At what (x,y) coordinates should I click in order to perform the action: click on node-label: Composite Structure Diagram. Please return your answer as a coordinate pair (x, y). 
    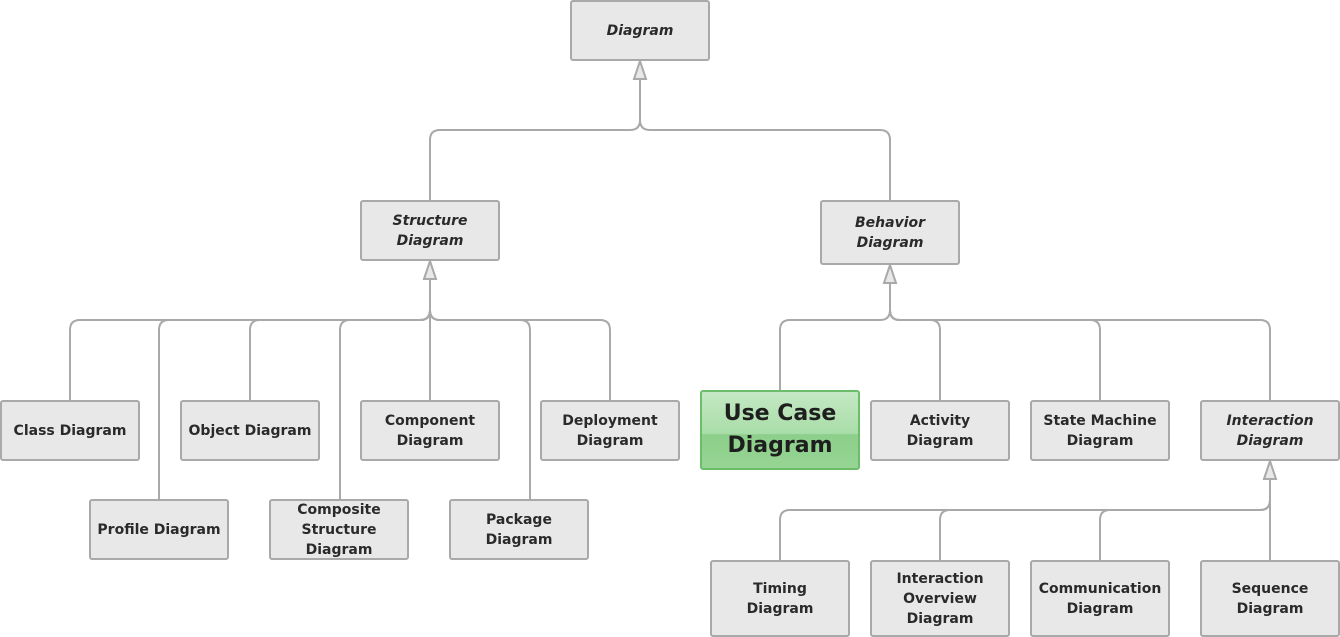
    Looking at the image, I should click on (339, 529).